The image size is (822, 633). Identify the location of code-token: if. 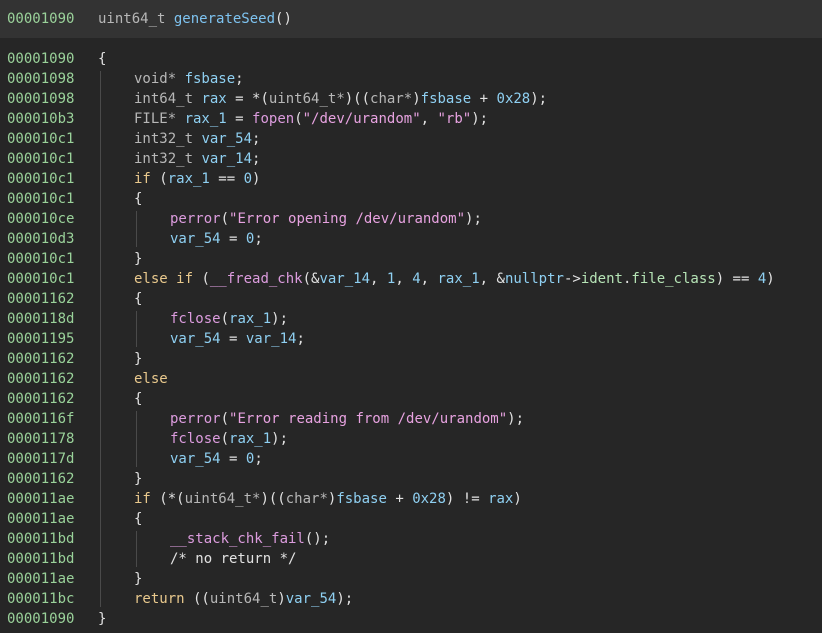
(142, 179).